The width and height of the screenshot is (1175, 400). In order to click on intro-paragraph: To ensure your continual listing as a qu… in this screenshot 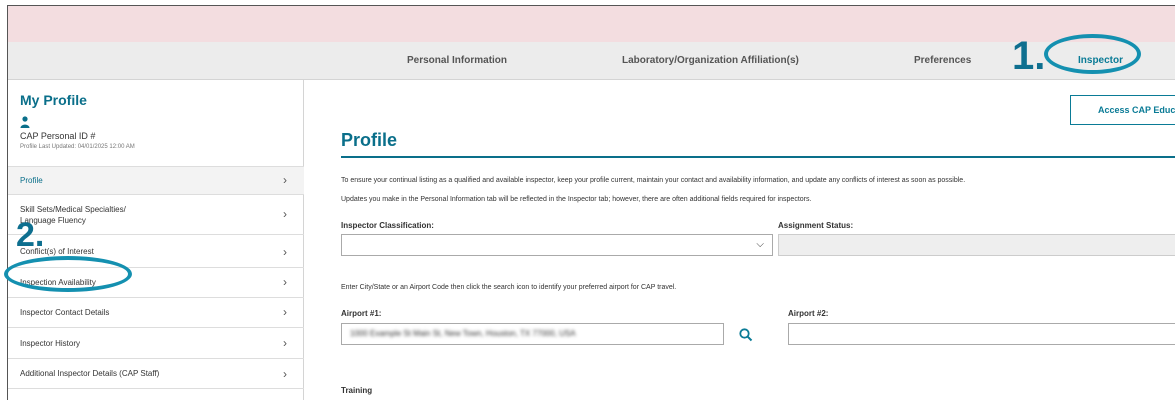, I will do `click(653, 180)`.